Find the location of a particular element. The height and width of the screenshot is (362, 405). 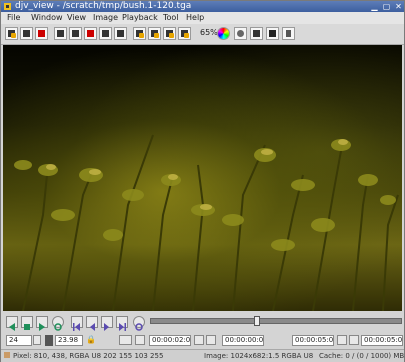

mark-icon is located at coordinates (140, 340).